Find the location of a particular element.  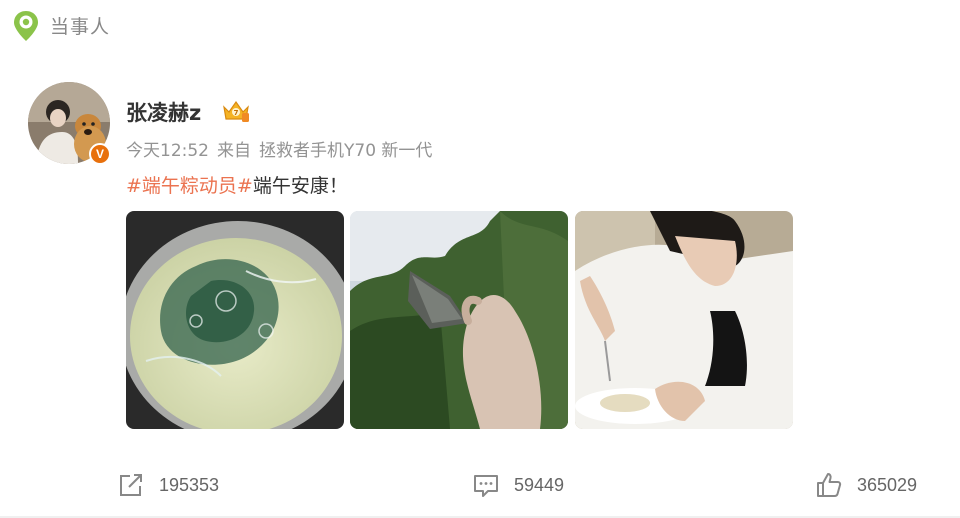

repost-button: 195353 is located at coordinates (168, 485).